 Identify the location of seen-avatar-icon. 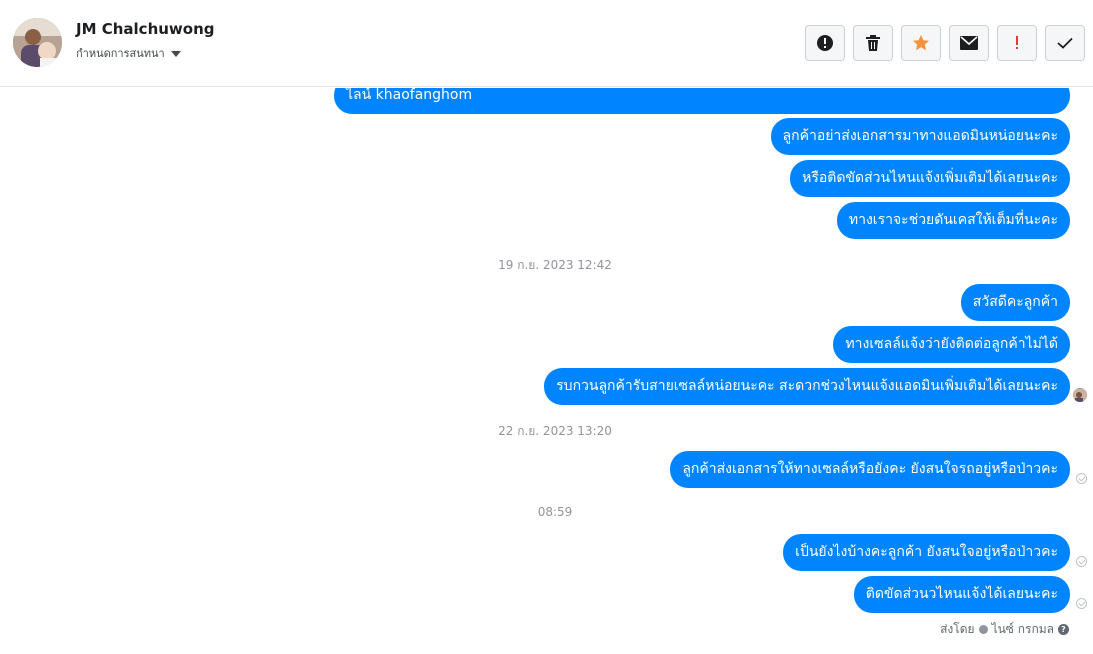
(1080, 395).